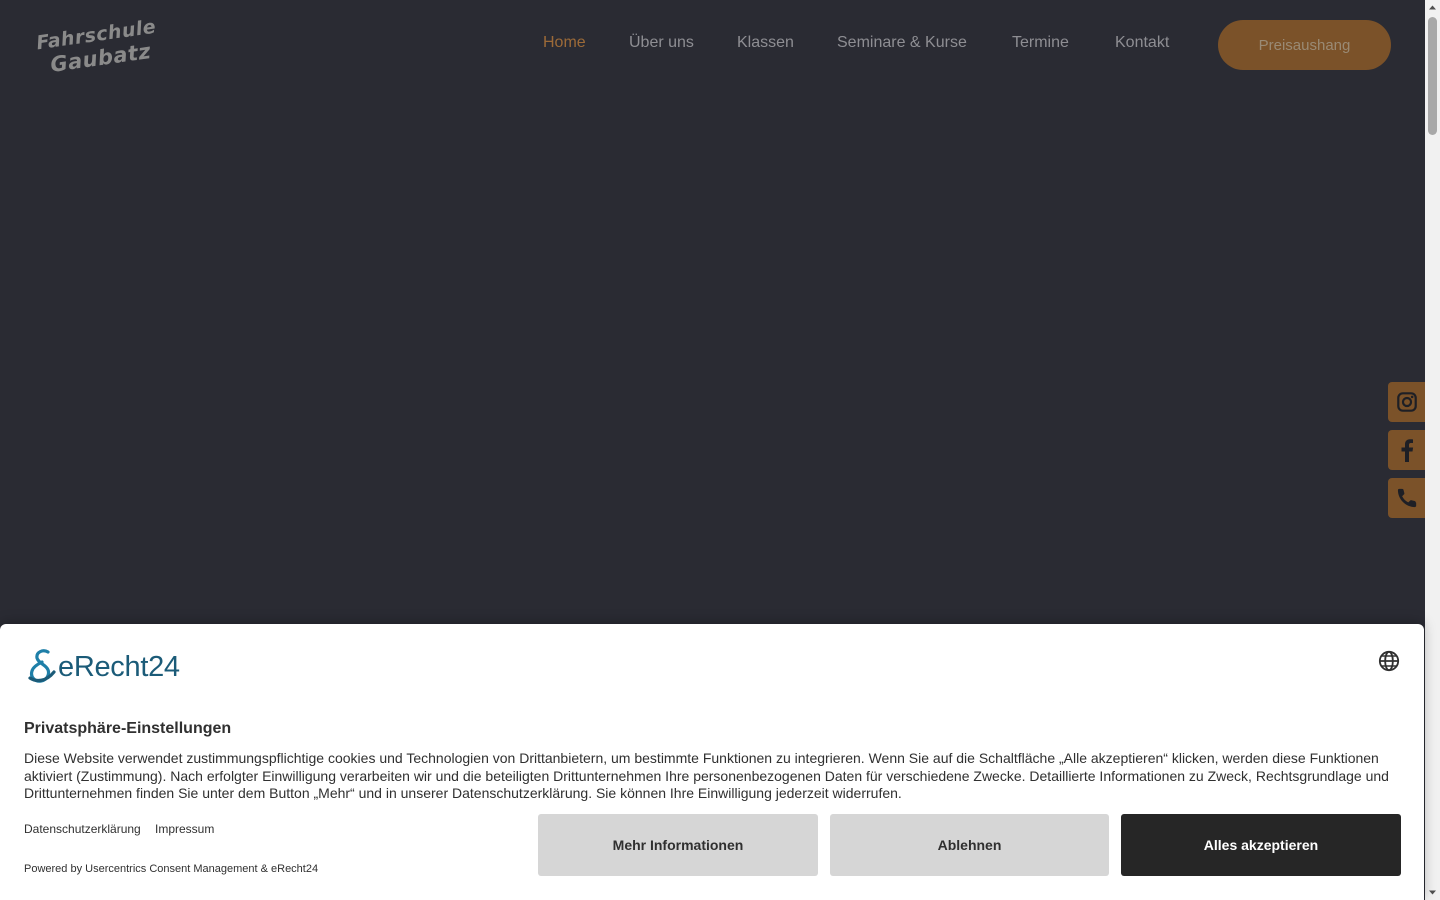 The width and height of the screenshot is (1440, 900). I want to click on phone-icon, so click(1406, 498).